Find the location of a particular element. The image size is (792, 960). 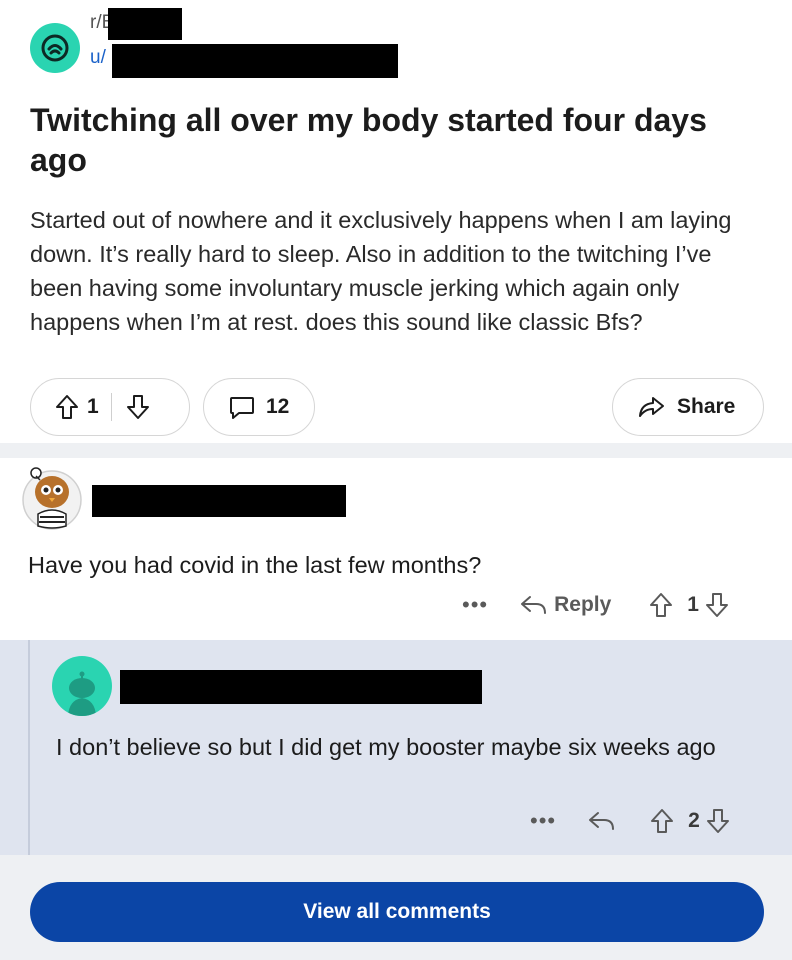

reply-upvote-icon is located at coordinates (662, 821).